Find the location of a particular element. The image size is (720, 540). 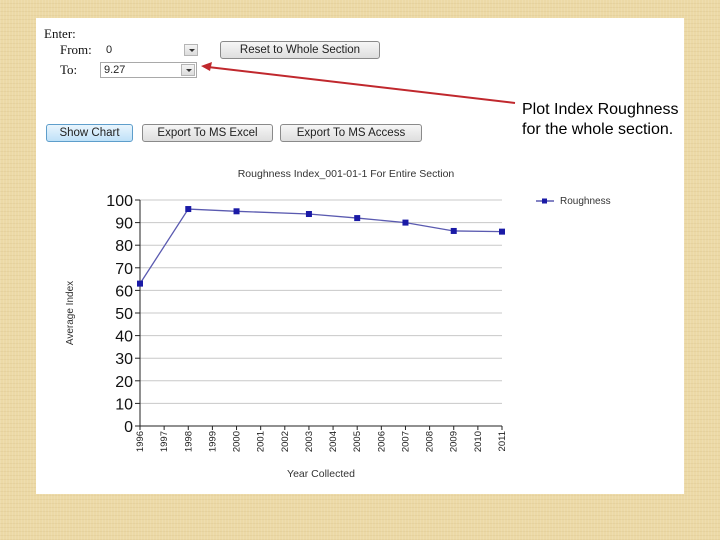

x-tick-label: 1996 is located at coordinates (140, 441).